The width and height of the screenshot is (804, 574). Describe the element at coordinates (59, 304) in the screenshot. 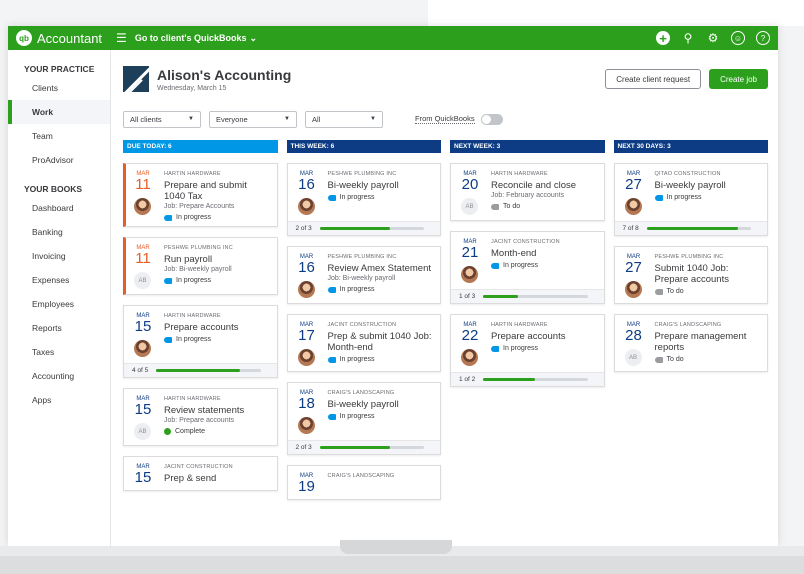

I see `sidebar-item-employees: Employees` at that location.